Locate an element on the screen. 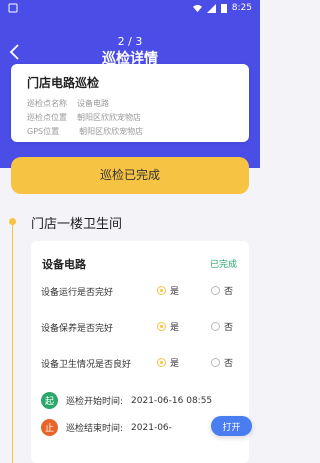  status-icons-right: 8:25 is located at coordinates (222, 8).